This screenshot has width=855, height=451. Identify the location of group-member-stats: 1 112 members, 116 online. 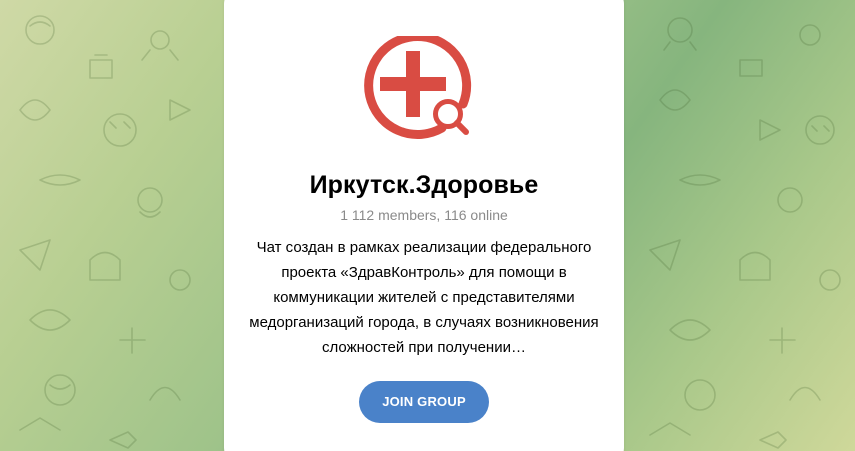
(424, 215).